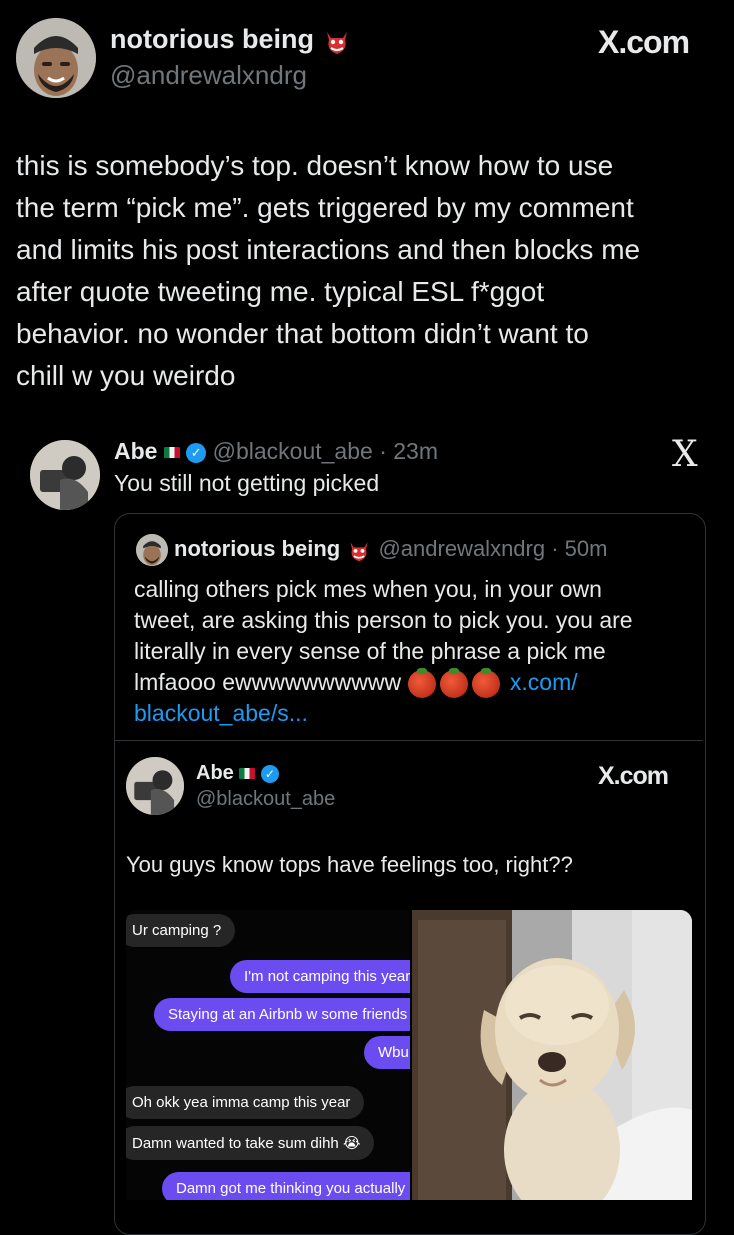  Describe the element at coordinates (247, 483) in the screenshot. I see `quoted-tweet-text: You still not getting picked` at that location.